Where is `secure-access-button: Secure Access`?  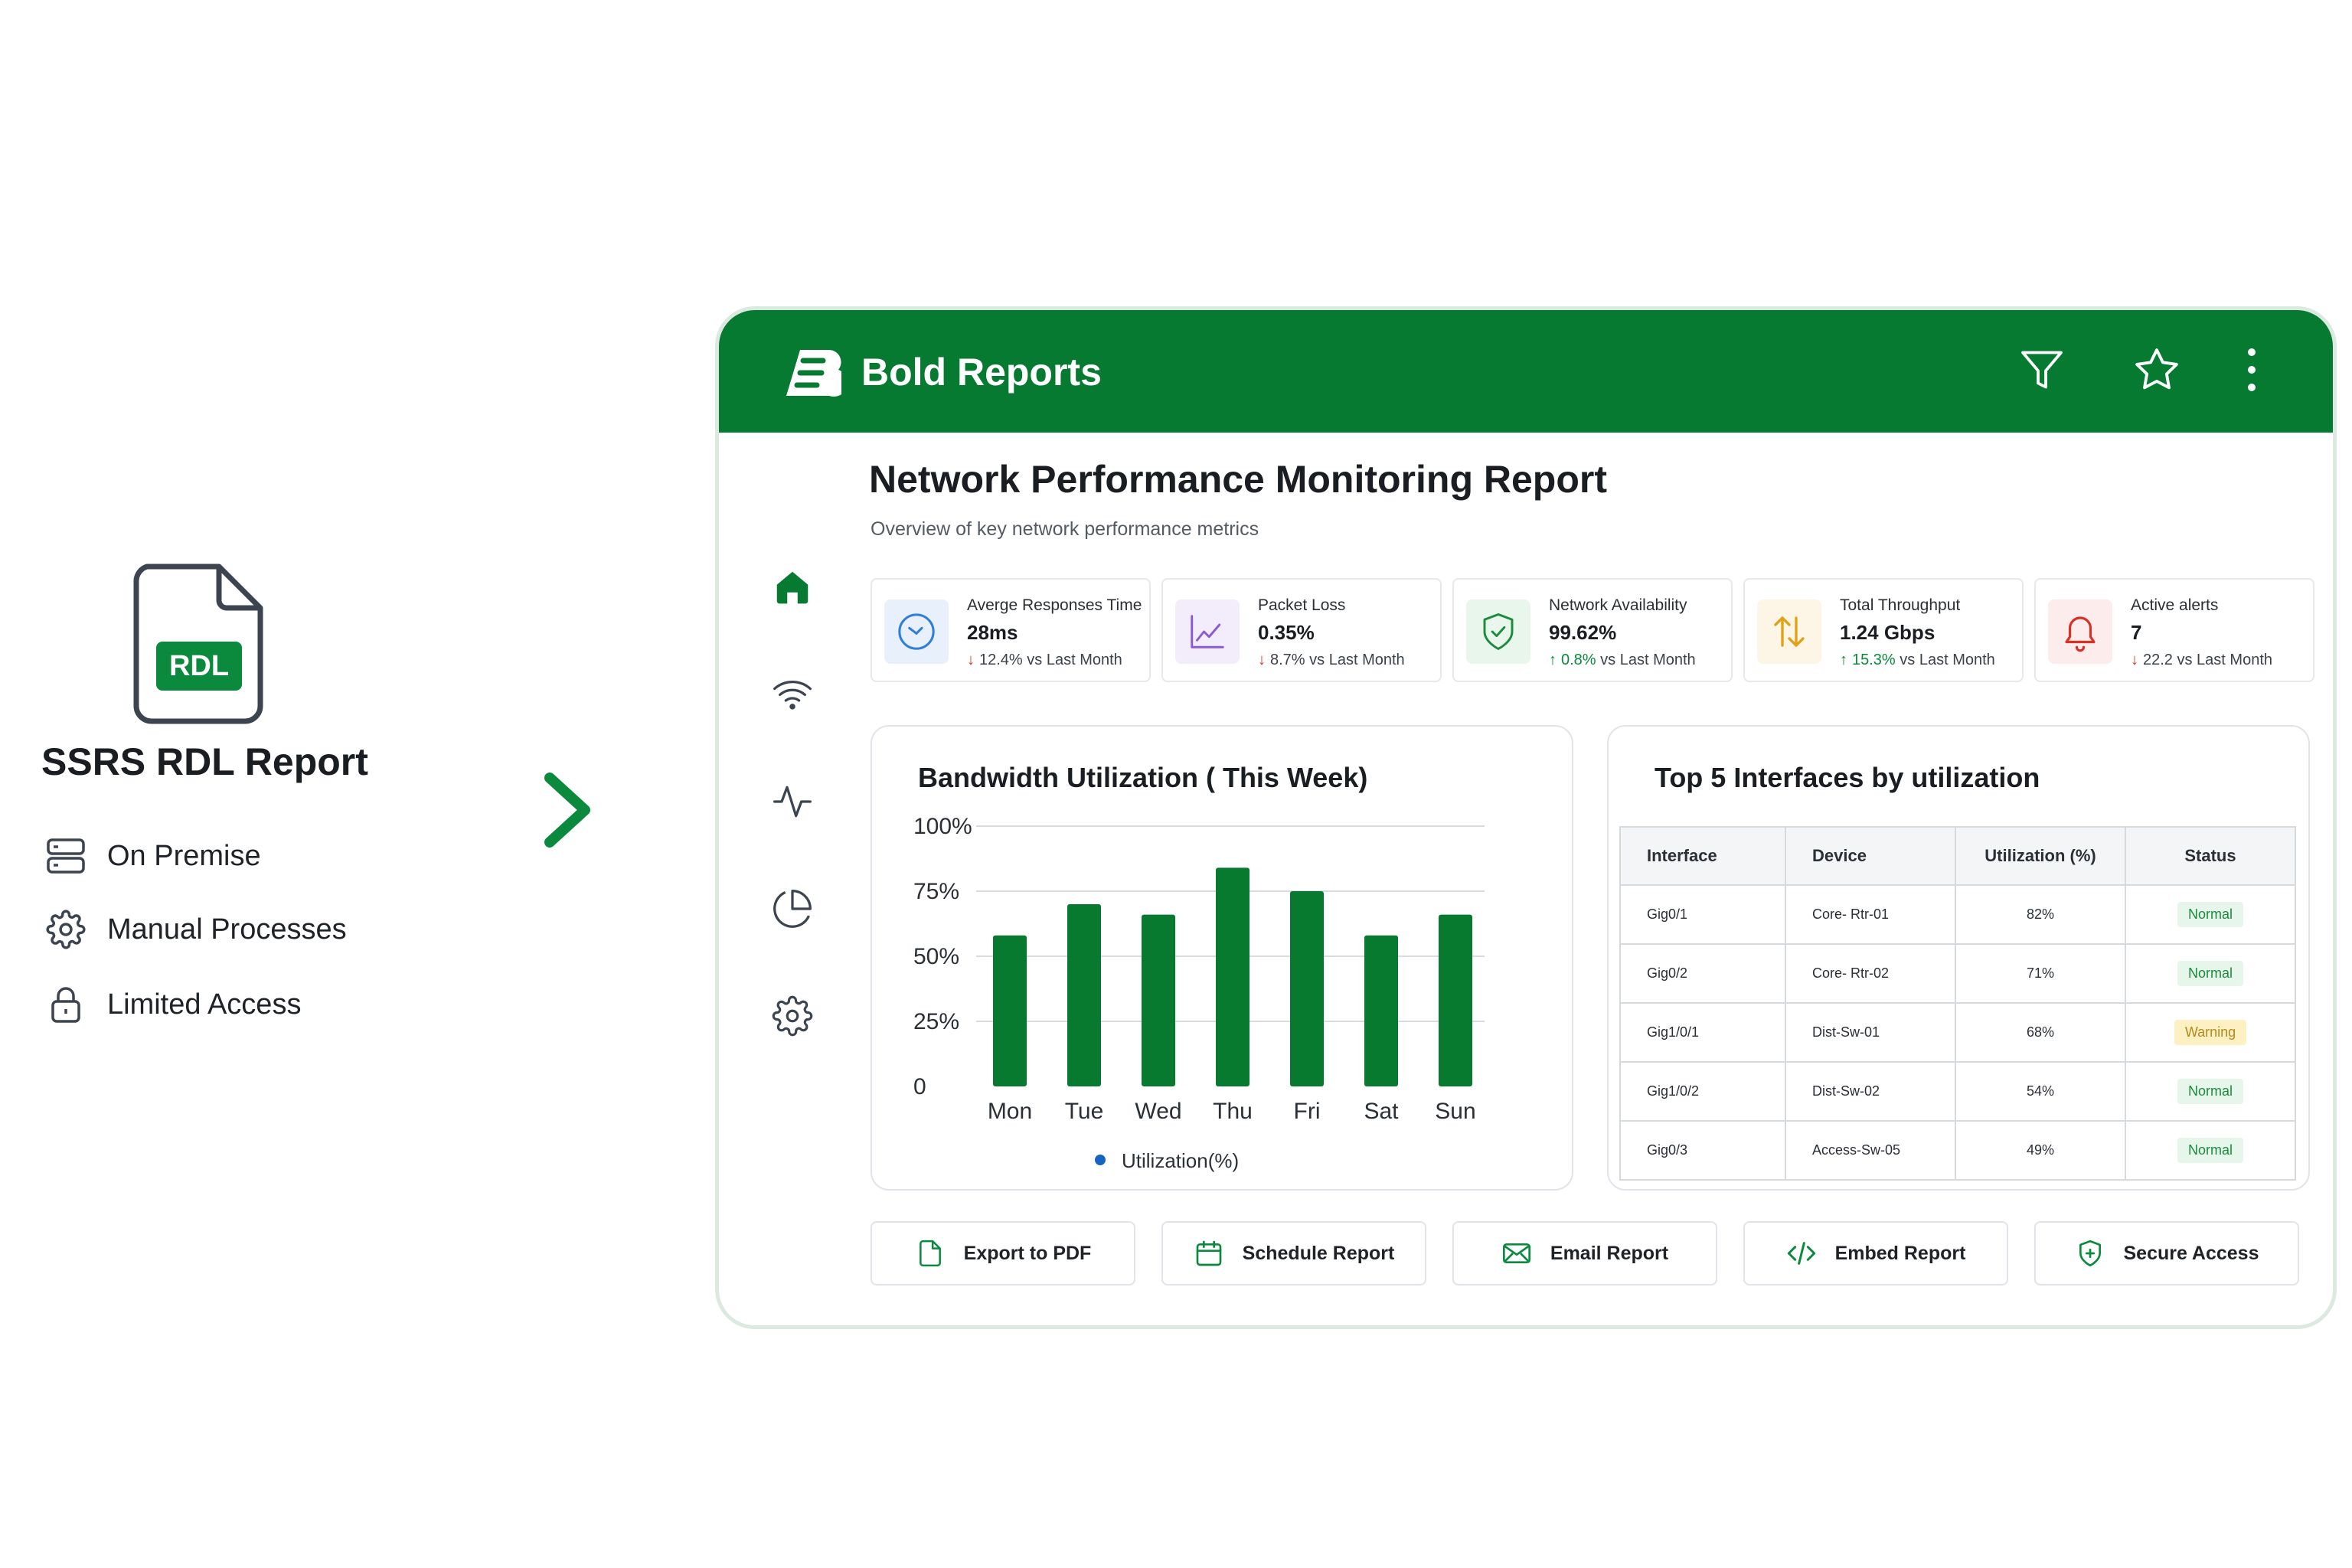 secure-access-button: Secure Access is located at coordinates (2166, 1253).